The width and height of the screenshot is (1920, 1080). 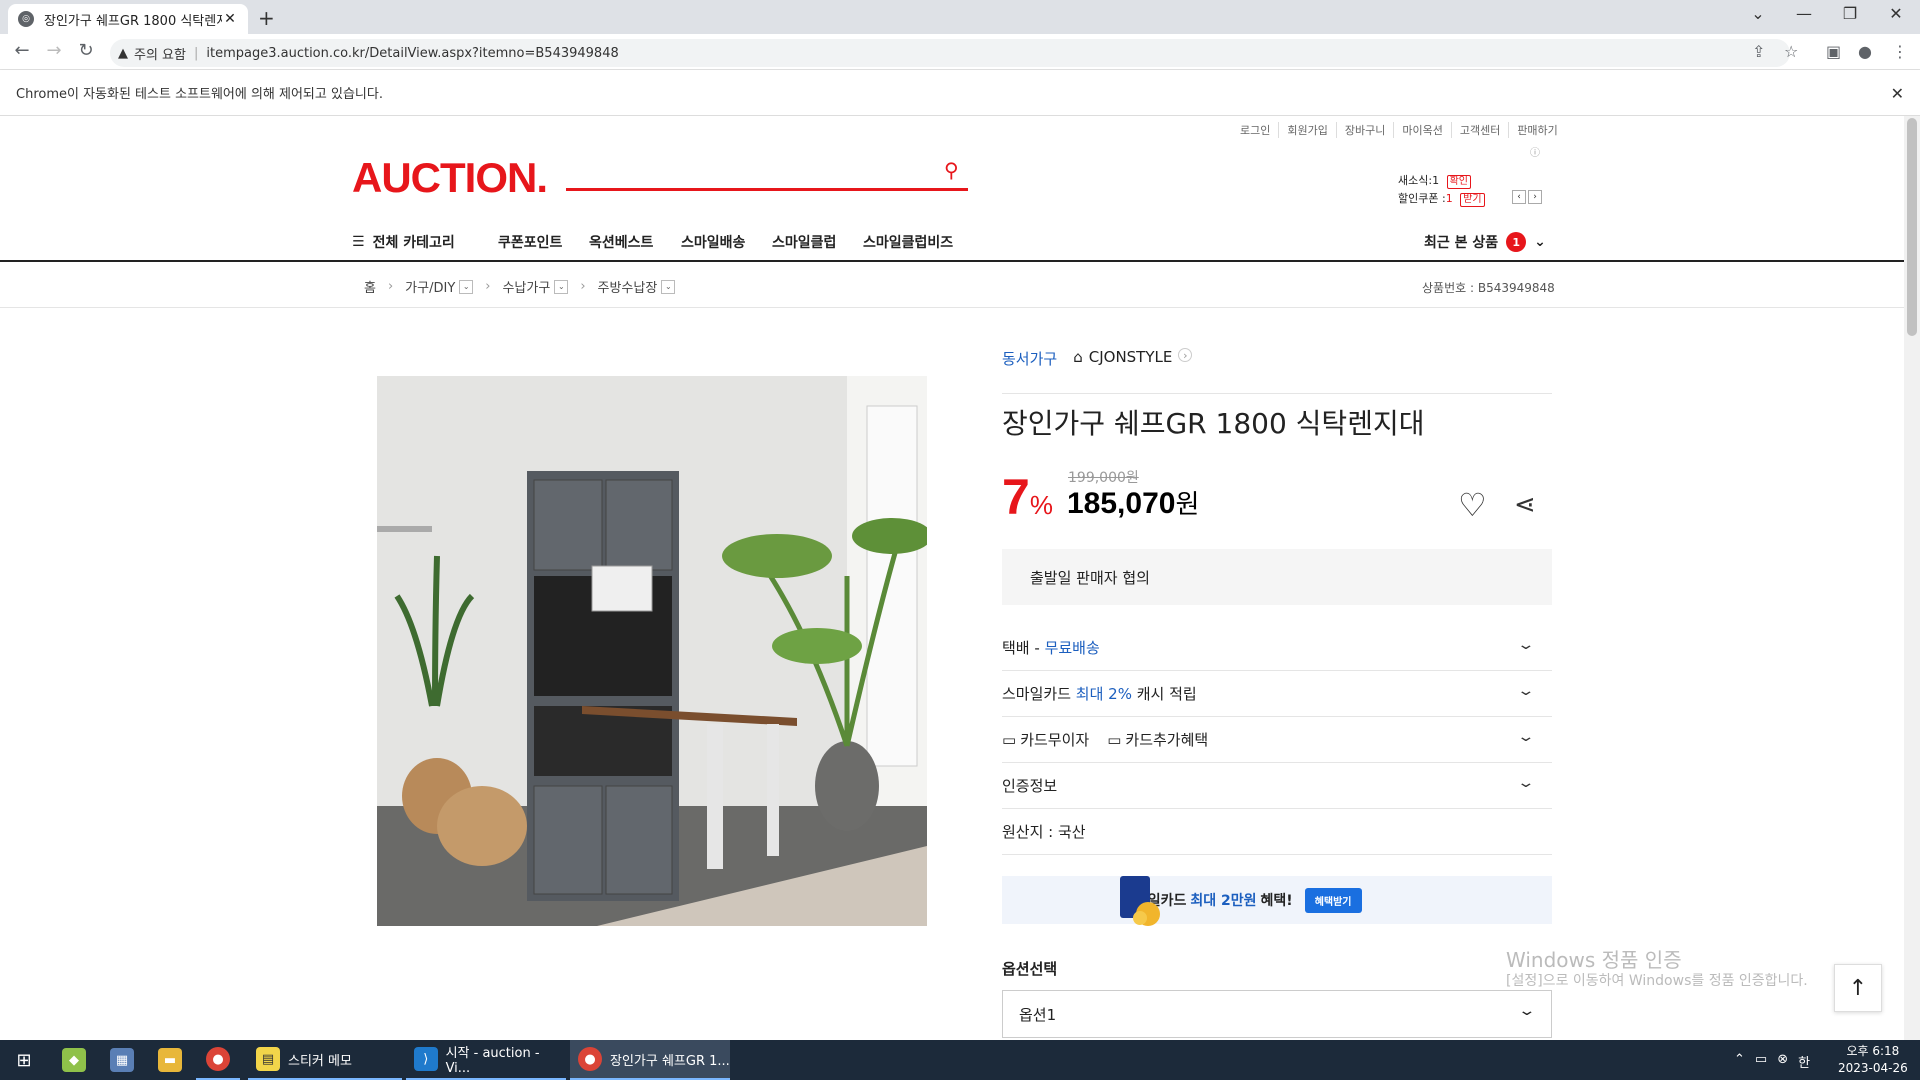 I want to click on mini-notice: 새소식:1 확인 할인쿠폰 :1 받기, so click(x=1441, y=190).